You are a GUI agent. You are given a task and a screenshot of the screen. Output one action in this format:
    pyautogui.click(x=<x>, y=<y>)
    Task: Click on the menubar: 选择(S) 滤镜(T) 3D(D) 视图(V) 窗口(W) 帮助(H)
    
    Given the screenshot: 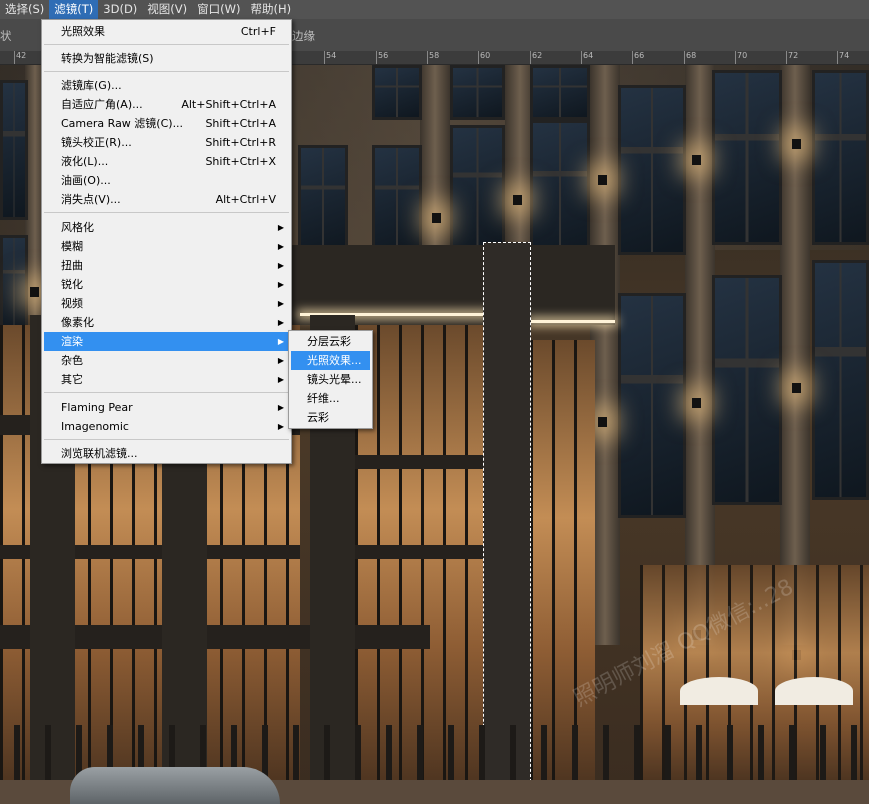 What is the action you would take?
    pyautogui.click(x=434, y=9)
    